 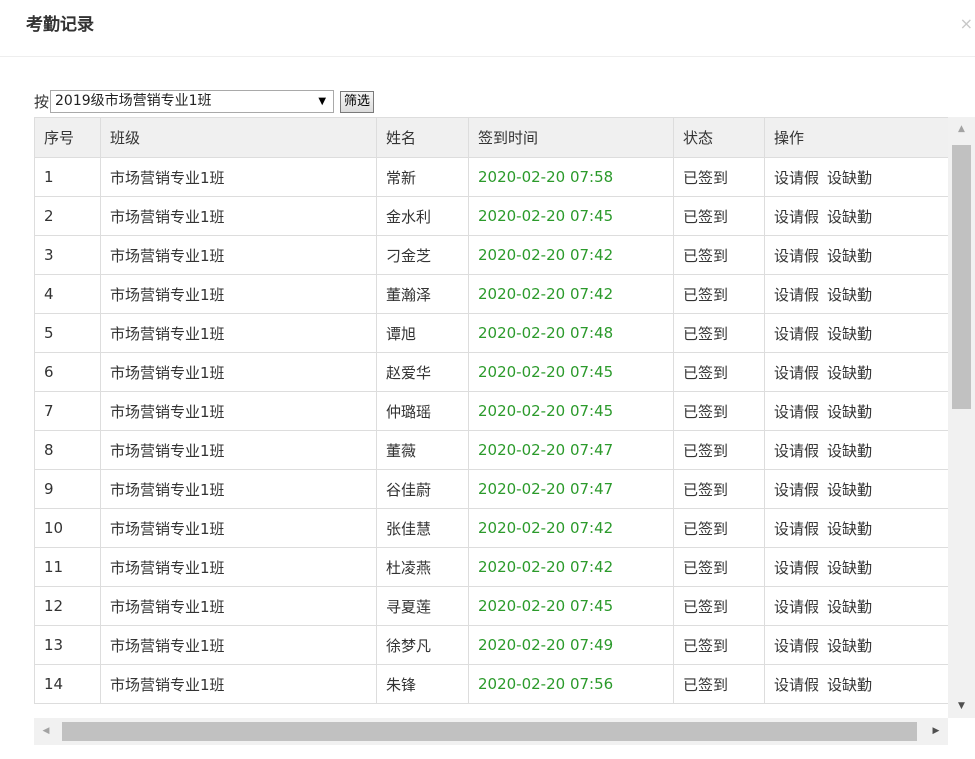 I want to click on header-name: 姓名, so click(x=422, y=137).